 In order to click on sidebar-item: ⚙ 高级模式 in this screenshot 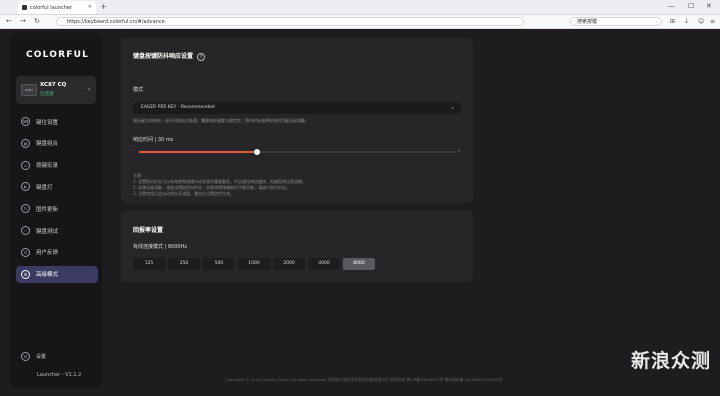, I will do `click(57, 274)`.